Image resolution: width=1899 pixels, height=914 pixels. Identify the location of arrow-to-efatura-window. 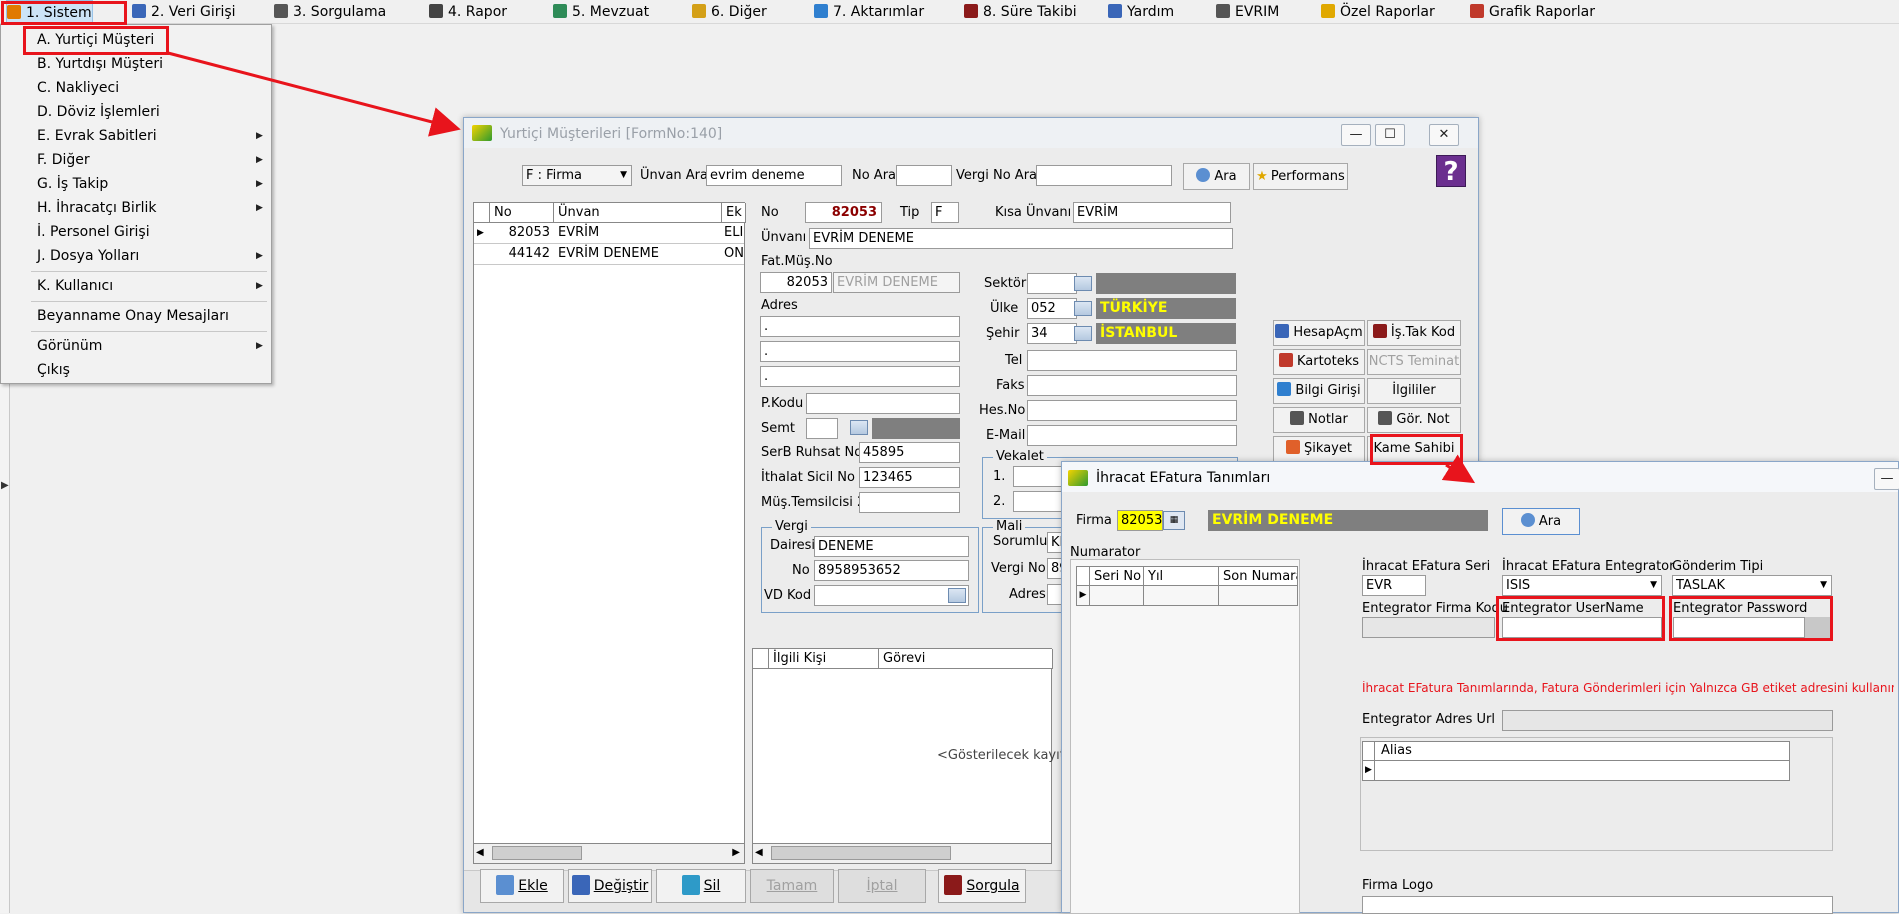
(1458, 469).